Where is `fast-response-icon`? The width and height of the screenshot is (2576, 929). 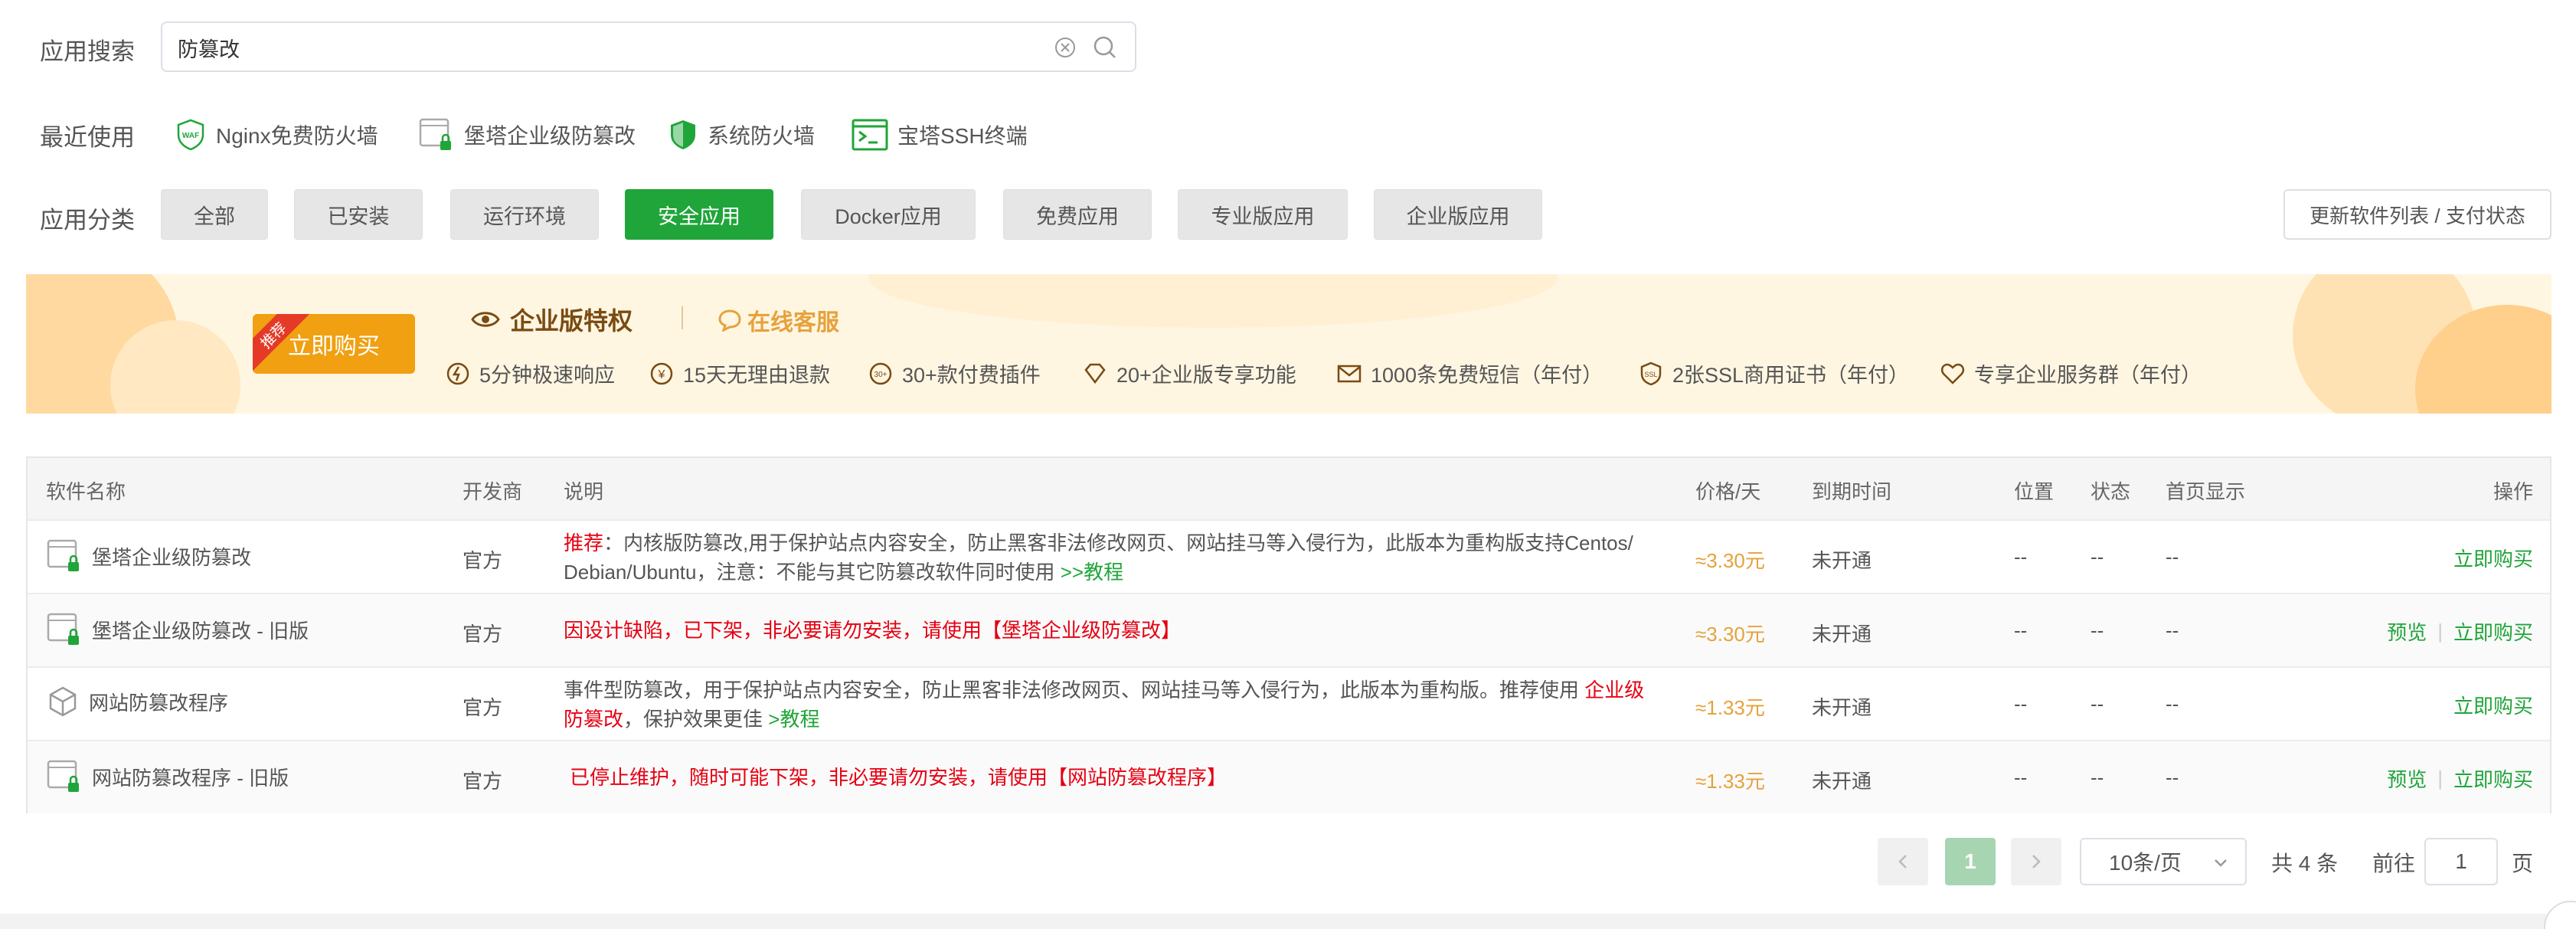 fast-response-icon is located at coordinates (457, 373).